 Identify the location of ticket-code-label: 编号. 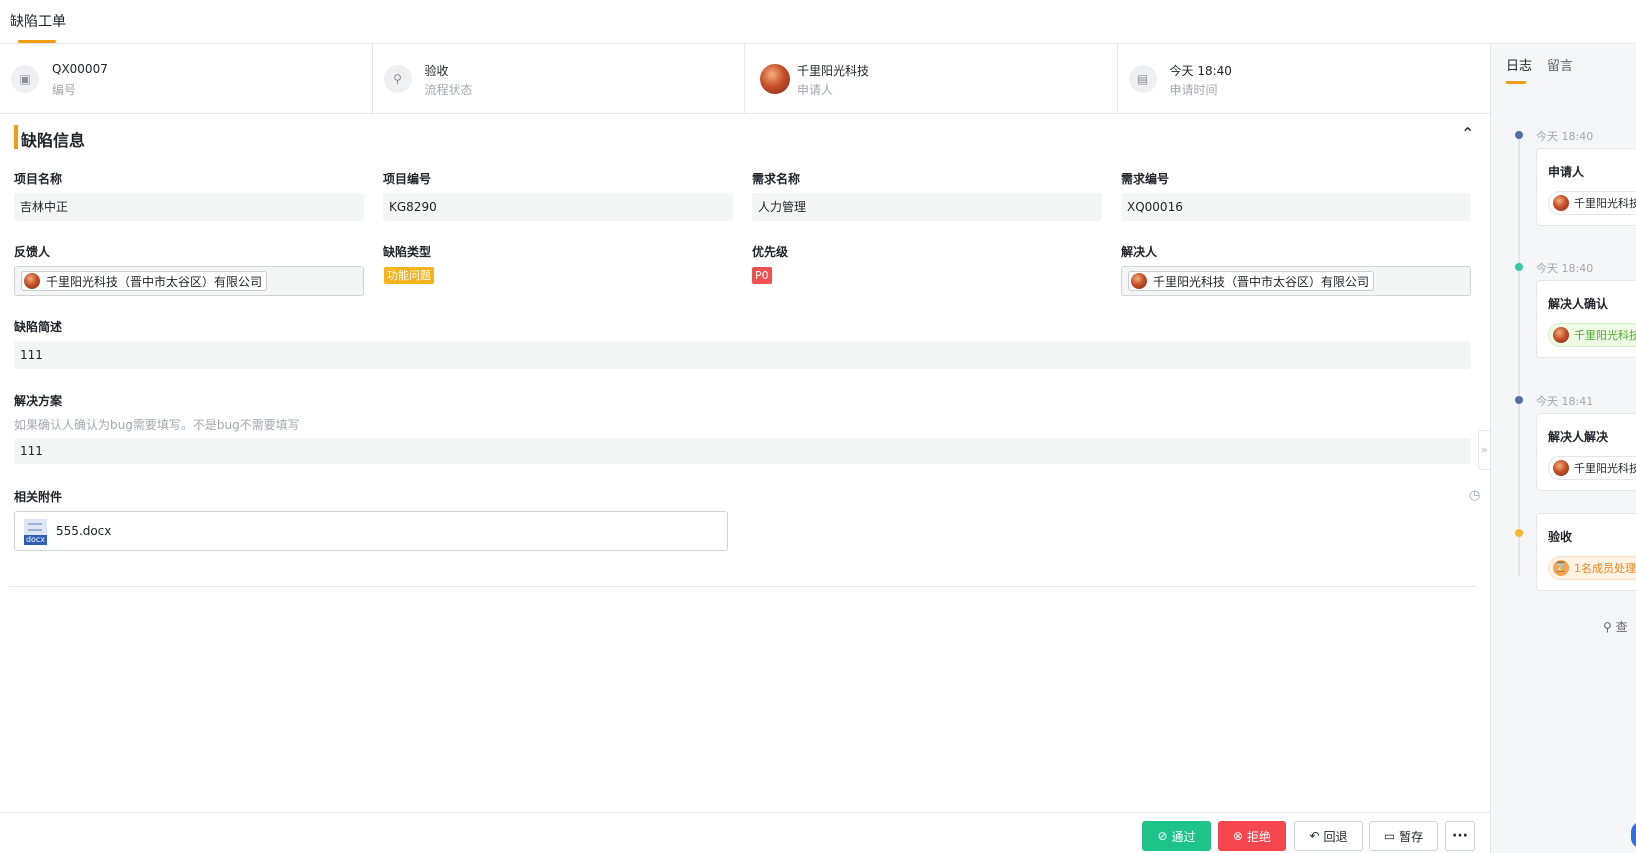
(64, 90).